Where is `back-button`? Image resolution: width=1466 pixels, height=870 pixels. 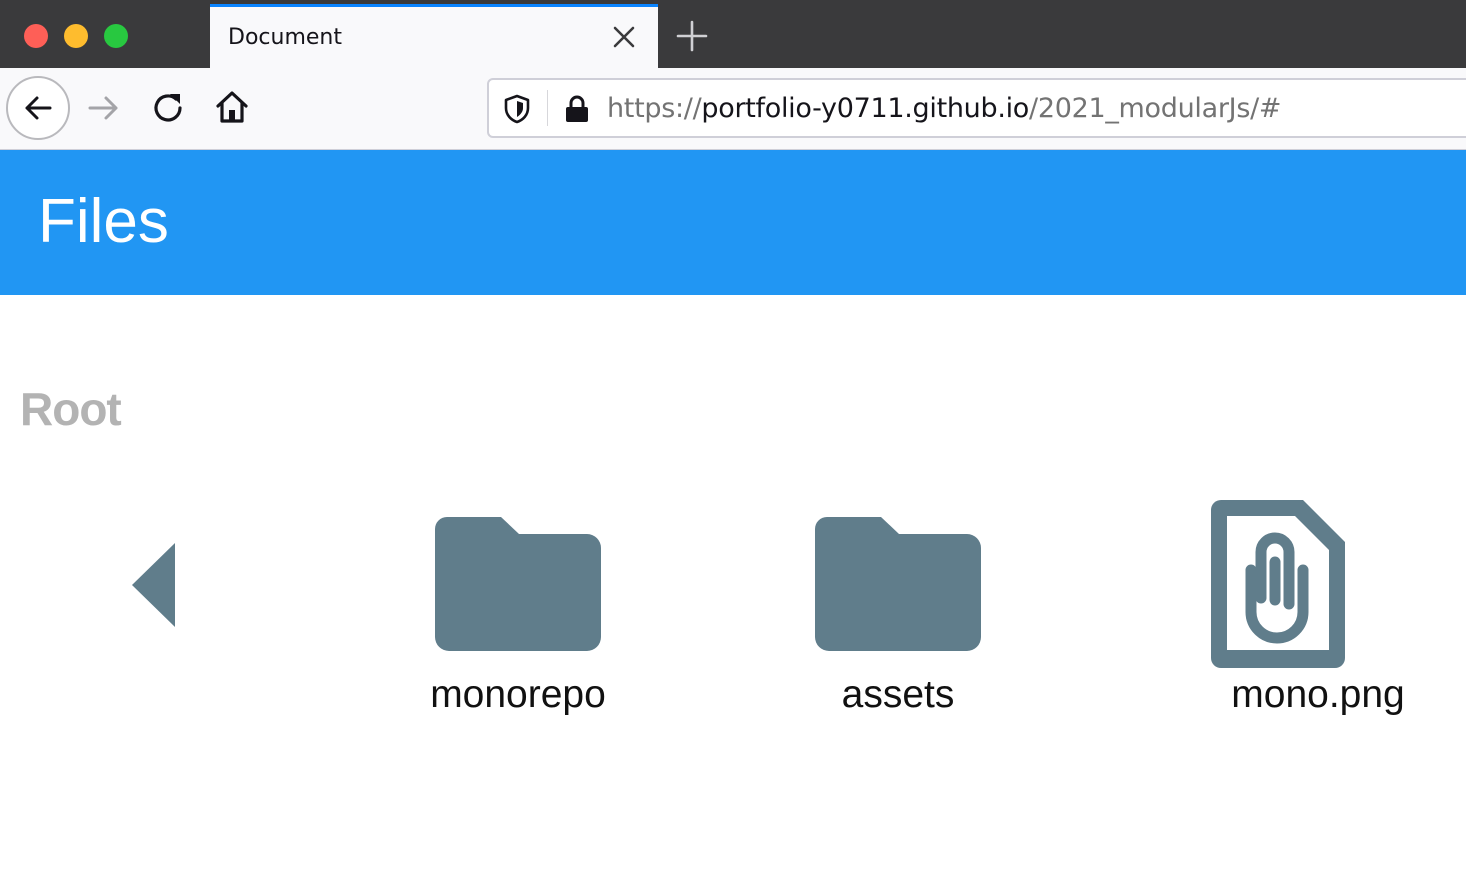
back-button is located at coordinates (38, 108).